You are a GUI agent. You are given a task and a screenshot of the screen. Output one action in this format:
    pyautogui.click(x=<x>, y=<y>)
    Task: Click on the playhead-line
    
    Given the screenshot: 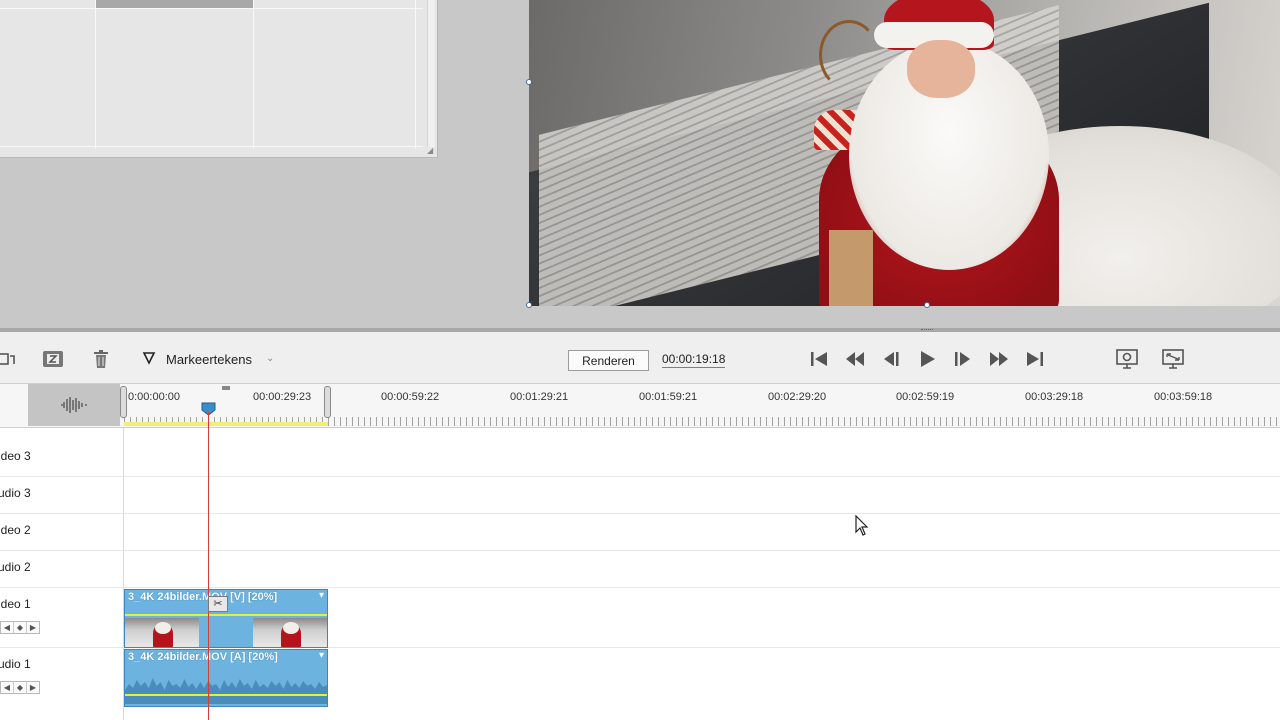 What is the action you would take?
    pyautogui.click(x=208, y=566)
    